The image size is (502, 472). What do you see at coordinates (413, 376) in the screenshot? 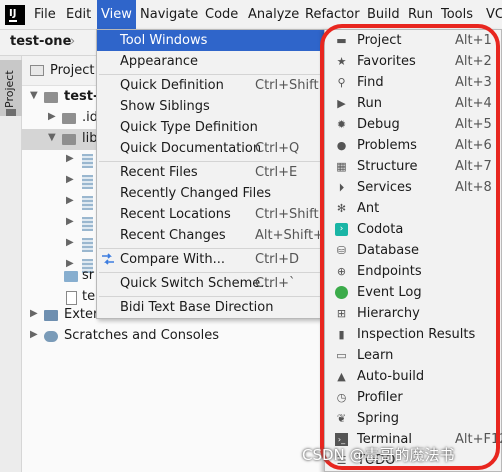
I see `tool-window-auto-build: ▲ Auto-build` at bounding box center [413, 376].